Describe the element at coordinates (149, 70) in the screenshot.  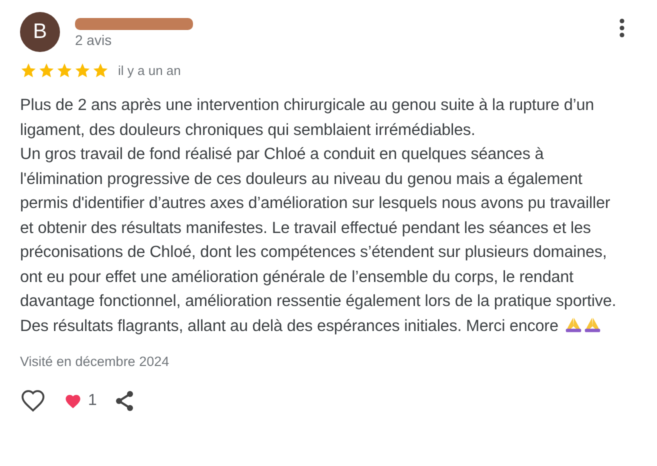
I see `review-date: il y a un an` at that location.